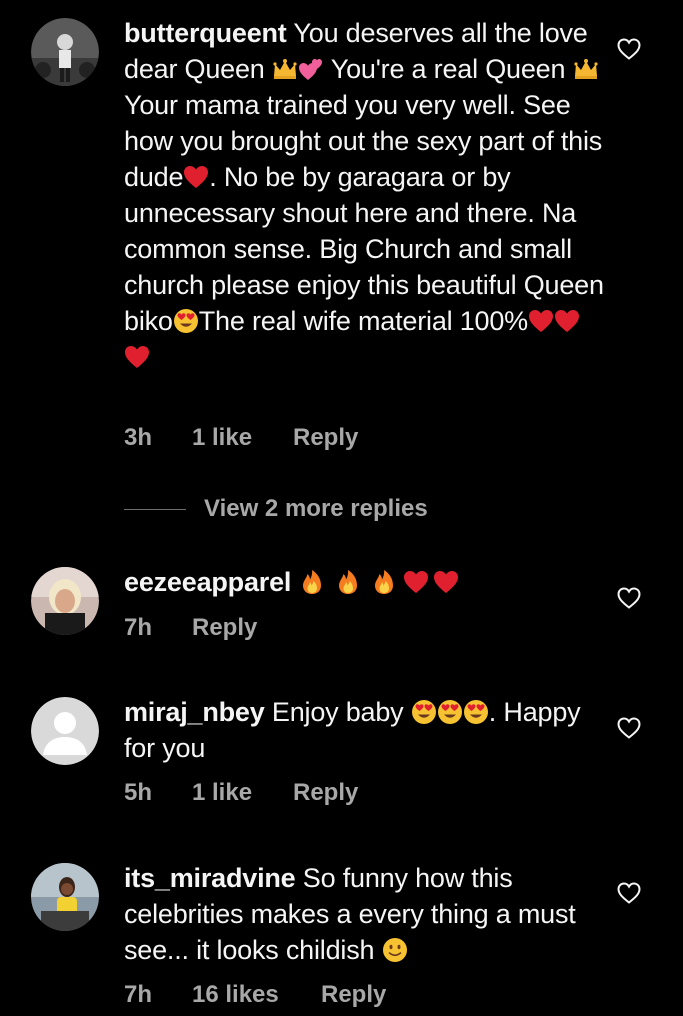  Describe the element at coordinates (190, 628) in the screenshot. I see `comment-meta: 7h Reply` at that location.